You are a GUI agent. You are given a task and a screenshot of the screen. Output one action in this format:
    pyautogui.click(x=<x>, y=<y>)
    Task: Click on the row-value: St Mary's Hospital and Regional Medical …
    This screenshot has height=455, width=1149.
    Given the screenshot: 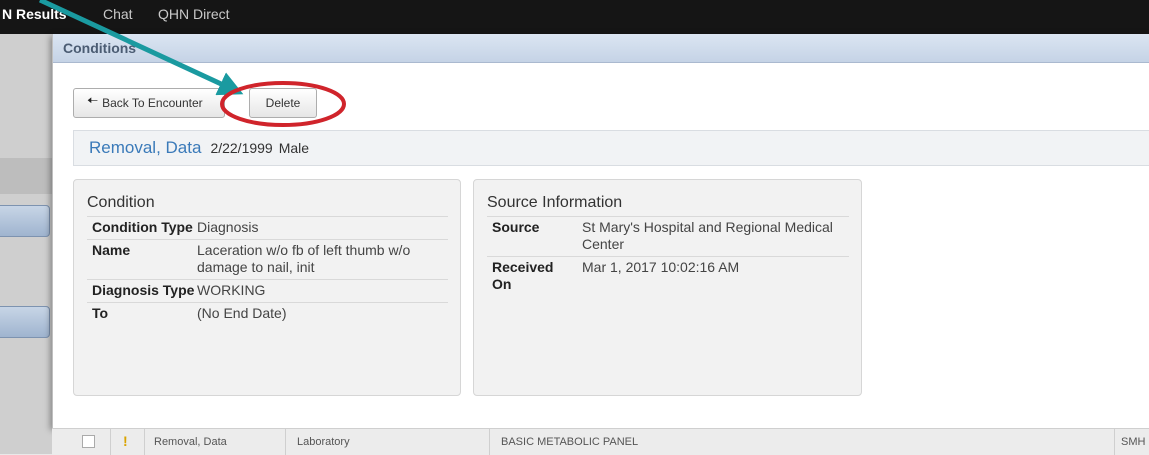 What is the action you would take?
    pyautogui.click(x=707, y=235)
    